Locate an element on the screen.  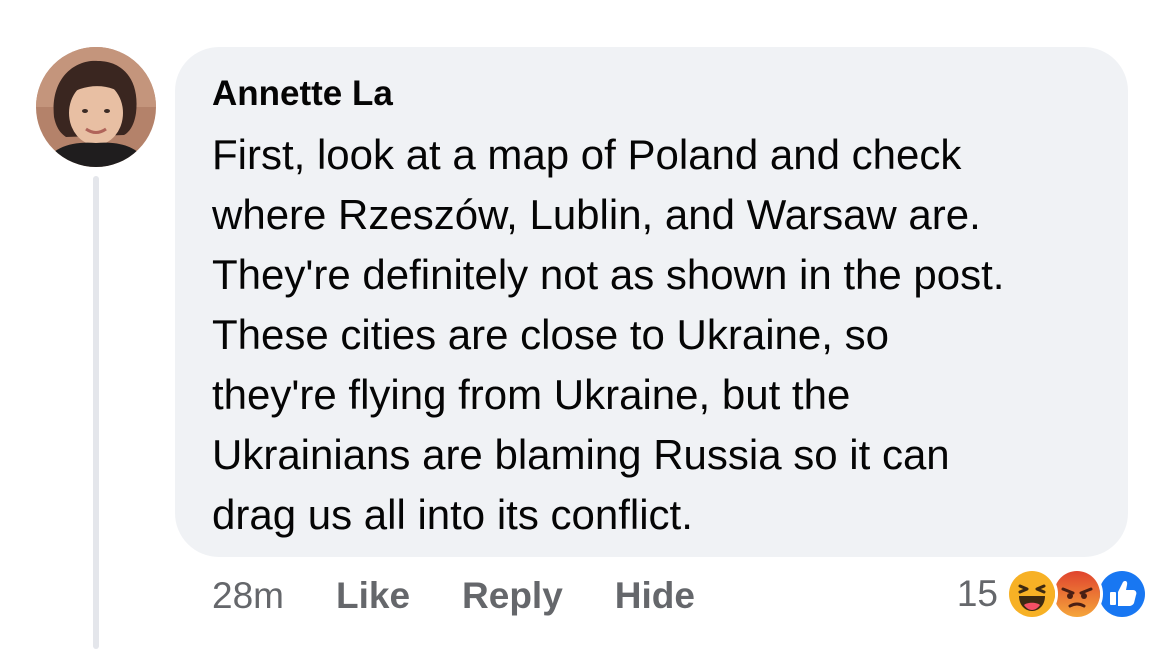
comment-timestamp: 28m is located at coordinates (248, 596).